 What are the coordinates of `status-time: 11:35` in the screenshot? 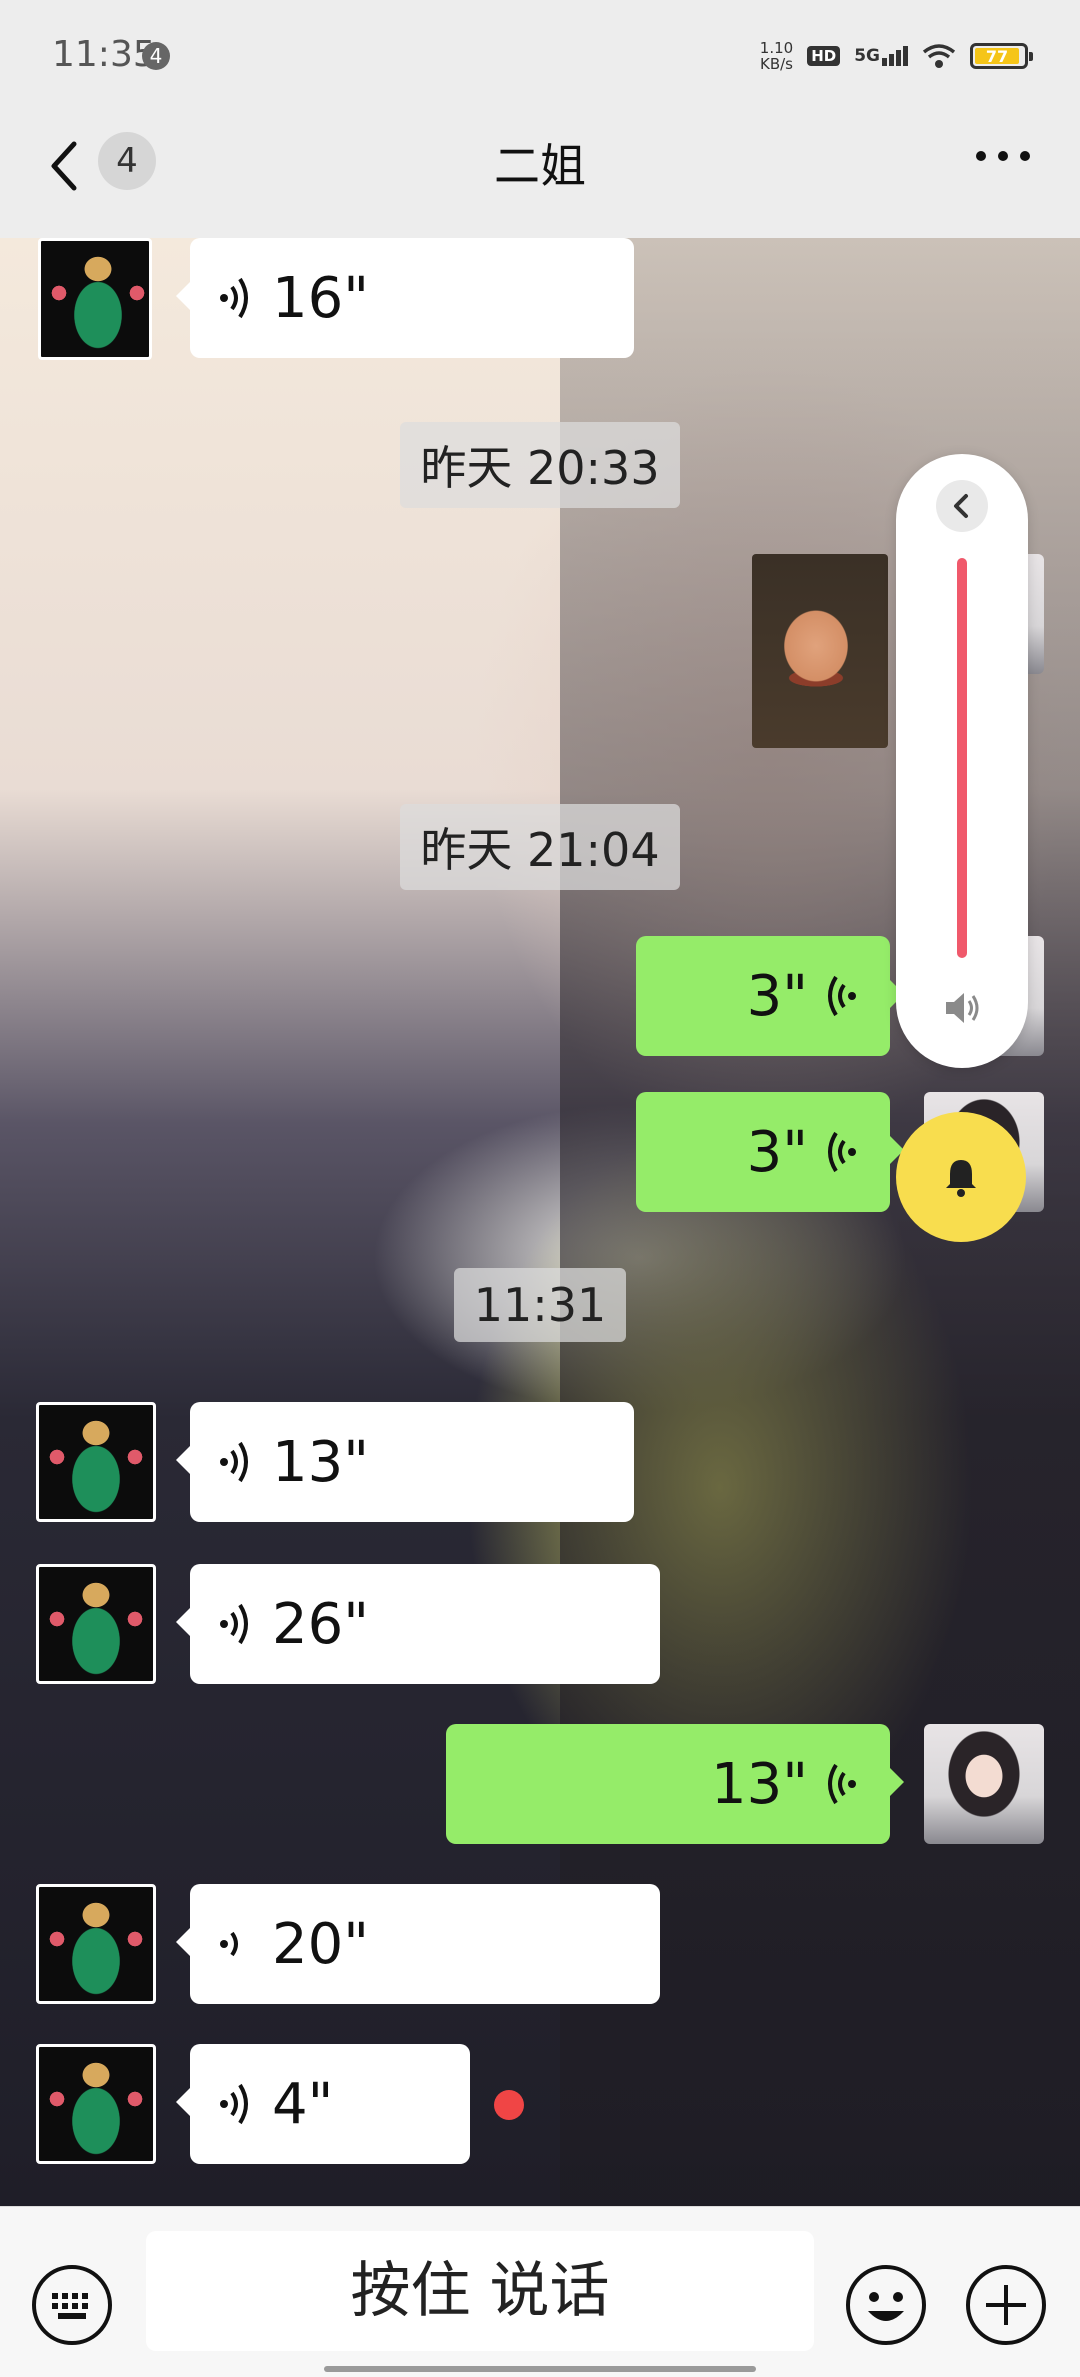 It's located at (104, 54).